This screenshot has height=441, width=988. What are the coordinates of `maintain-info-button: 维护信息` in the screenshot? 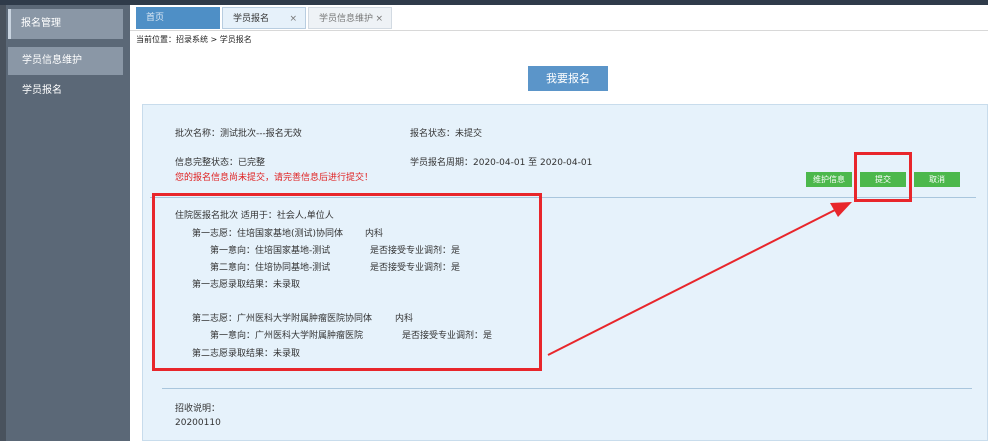 It's located at (829, 179).